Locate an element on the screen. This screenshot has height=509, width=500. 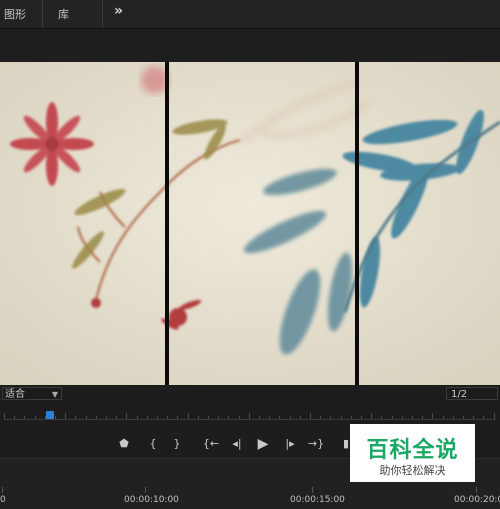
tab-libraries: 库 is located at coordinates (63, 14).